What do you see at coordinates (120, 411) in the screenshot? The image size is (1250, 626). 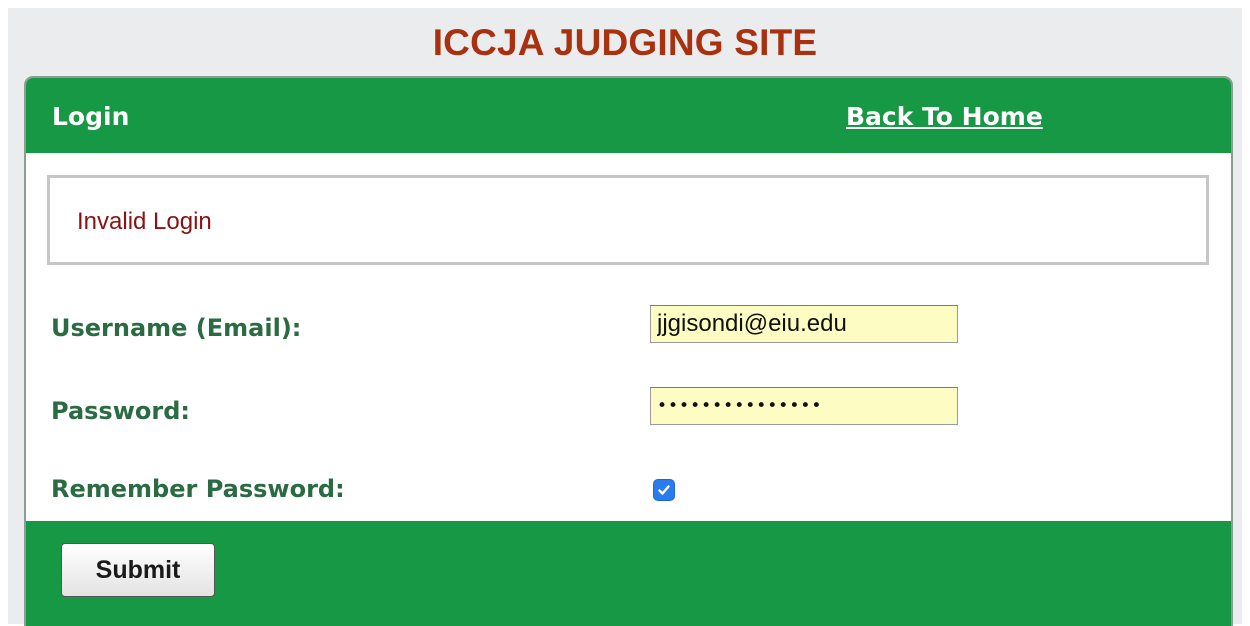 I see `password-label: Password:` at bounding box center [120, 411].